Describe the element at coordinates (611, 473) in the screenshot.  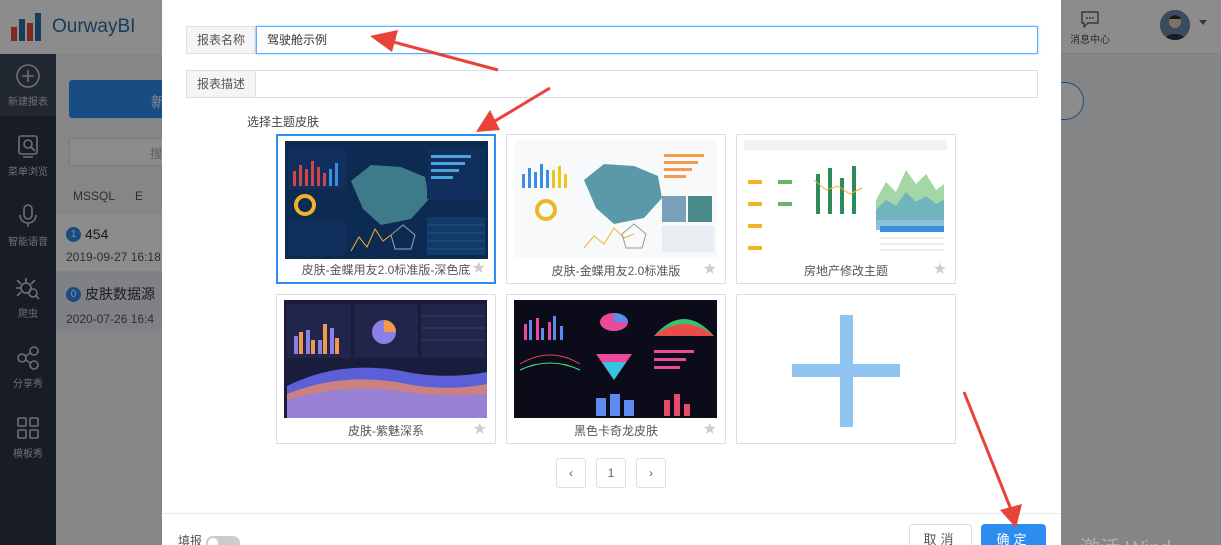
I see `pagination-page: 1` at that location.